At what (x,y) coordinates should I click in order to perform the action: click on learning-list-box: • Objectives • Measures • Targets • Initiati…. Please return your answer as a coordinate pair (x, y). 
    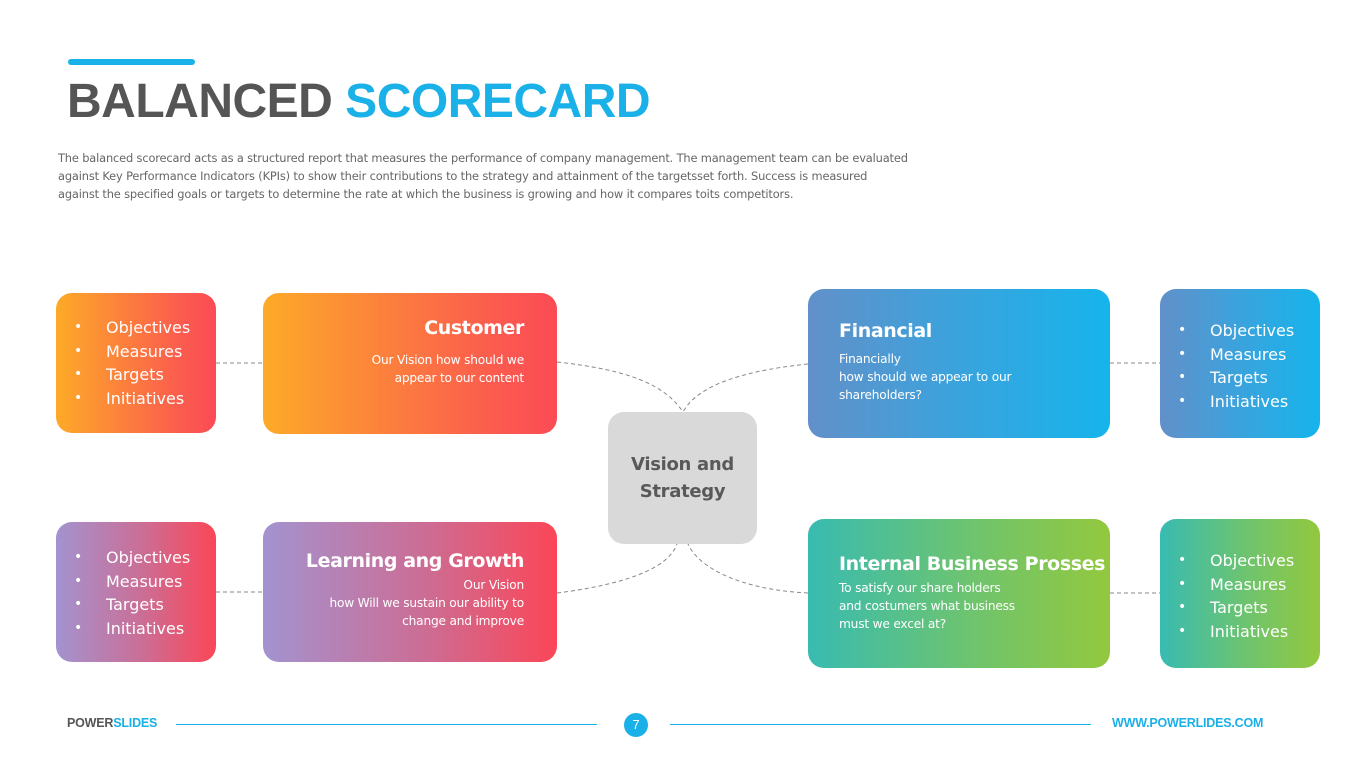
    Looking at the image, I should click on (136, 592).